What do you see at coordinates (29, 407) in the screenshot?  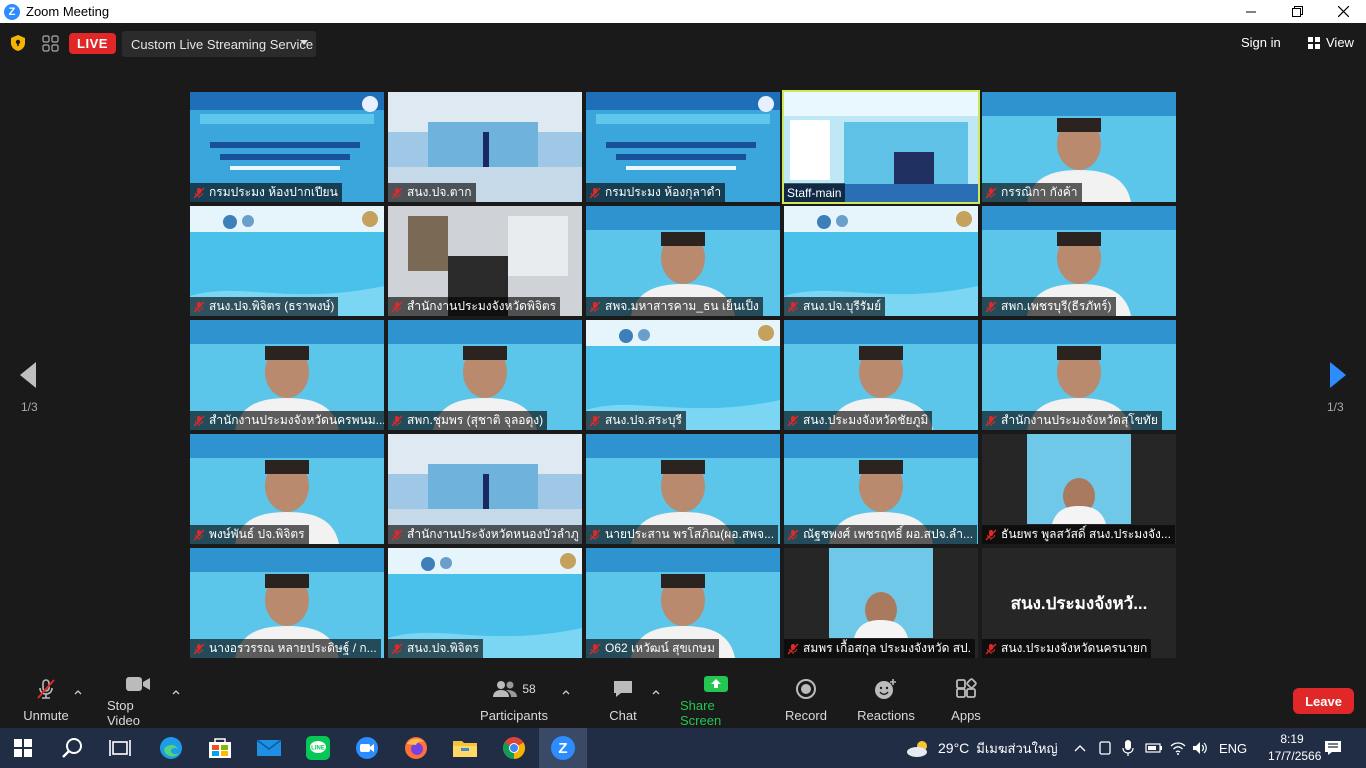 I see `page-indicator-left: 1/3` at bounding box center [29, 407].